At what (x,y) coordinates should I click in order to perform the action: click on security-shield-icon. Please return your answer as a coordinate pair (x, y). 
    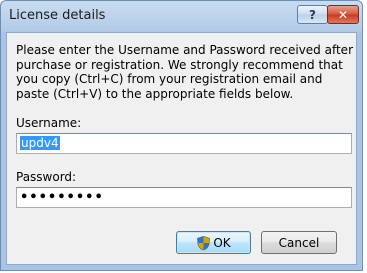
    Looking at the image, I should click on (204, 242).